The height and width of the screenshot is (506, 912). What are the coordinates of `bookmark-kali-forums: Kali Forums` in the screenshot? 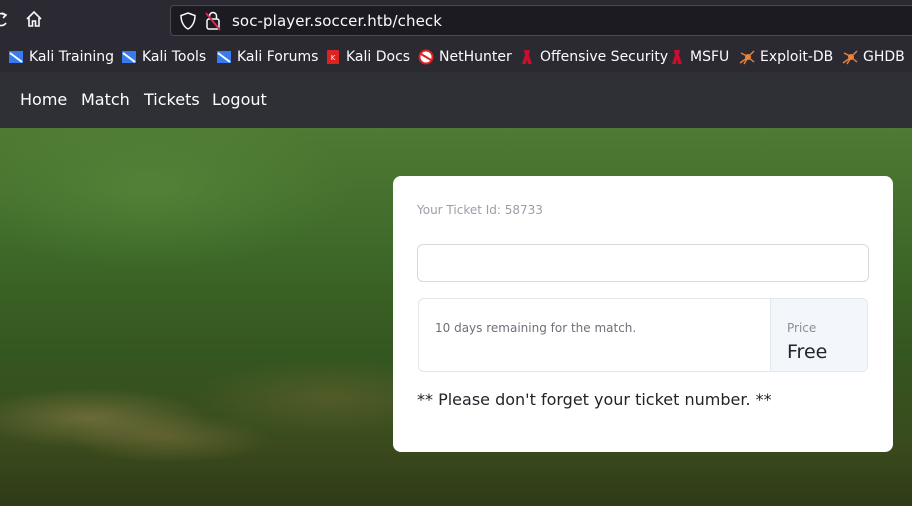 It's located at (267, 57).